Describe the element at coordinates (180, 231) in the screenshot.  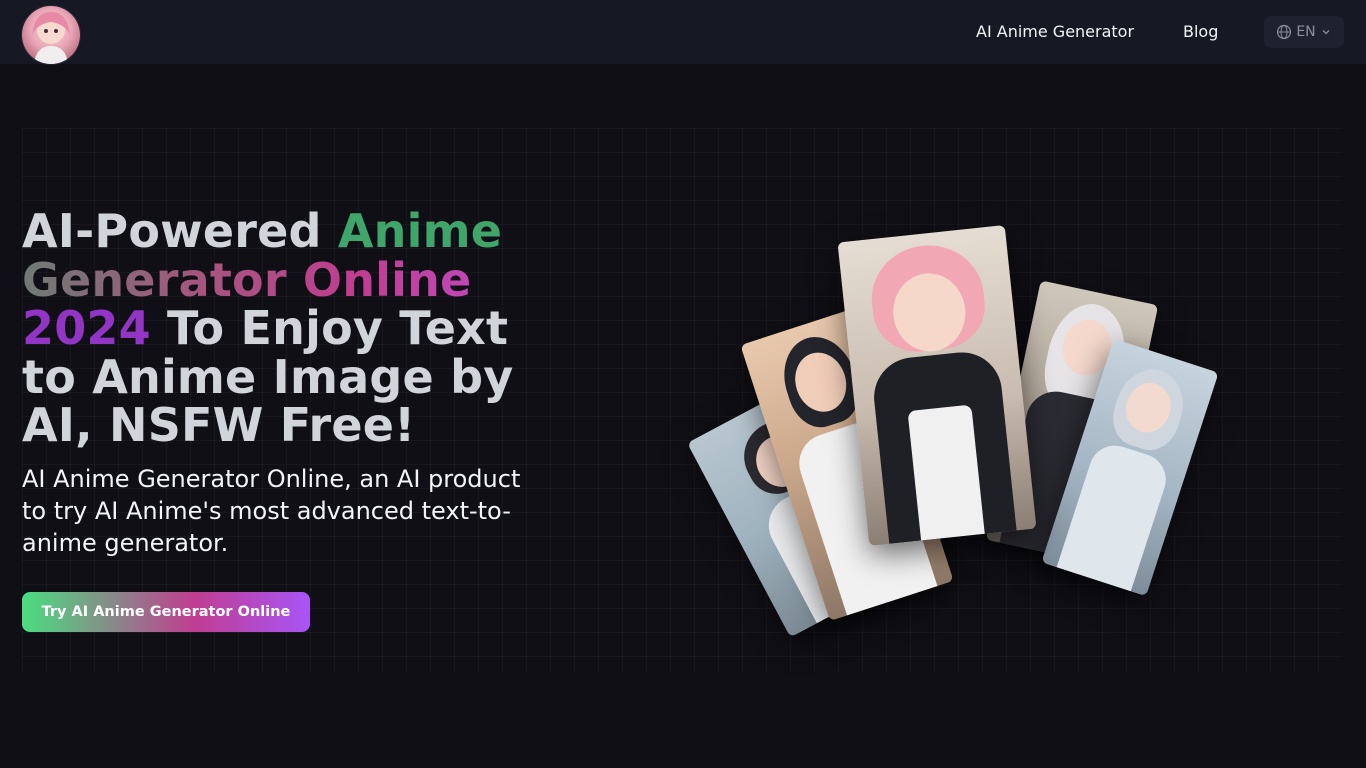
I see `headline-part-1: AI-Powered` at that location.